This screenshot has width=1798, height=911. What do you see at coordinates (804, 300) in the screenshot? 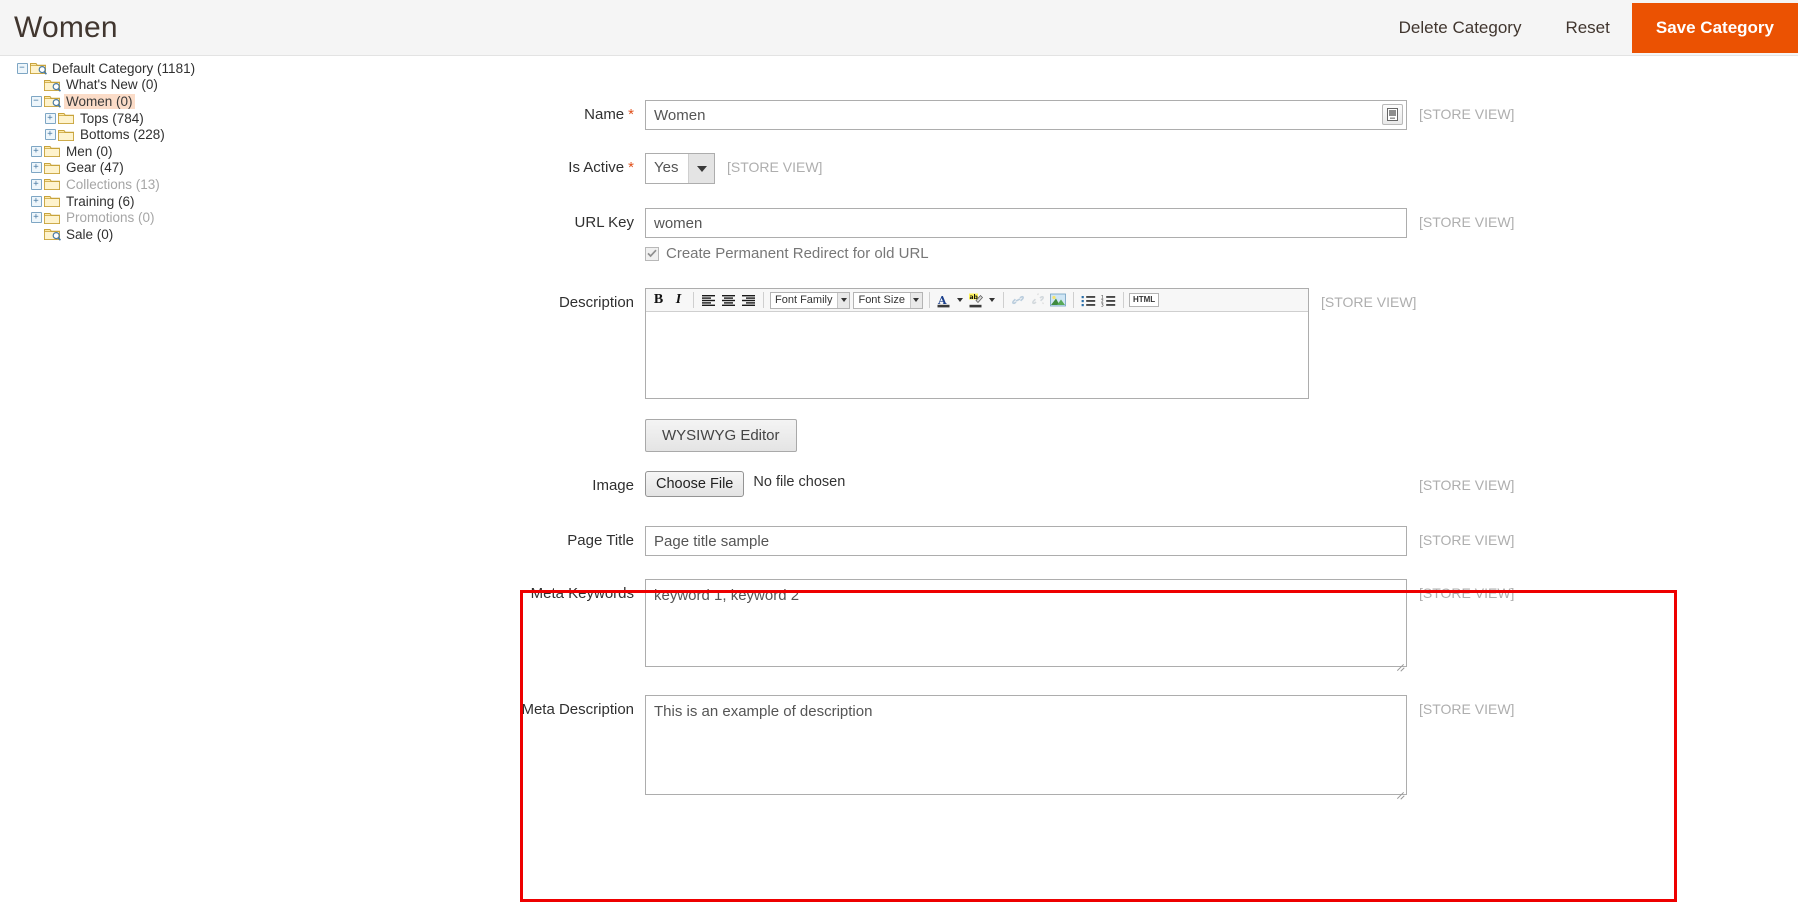
I see `font-family-select-label: Font Family` at bounding box center [804, 300].